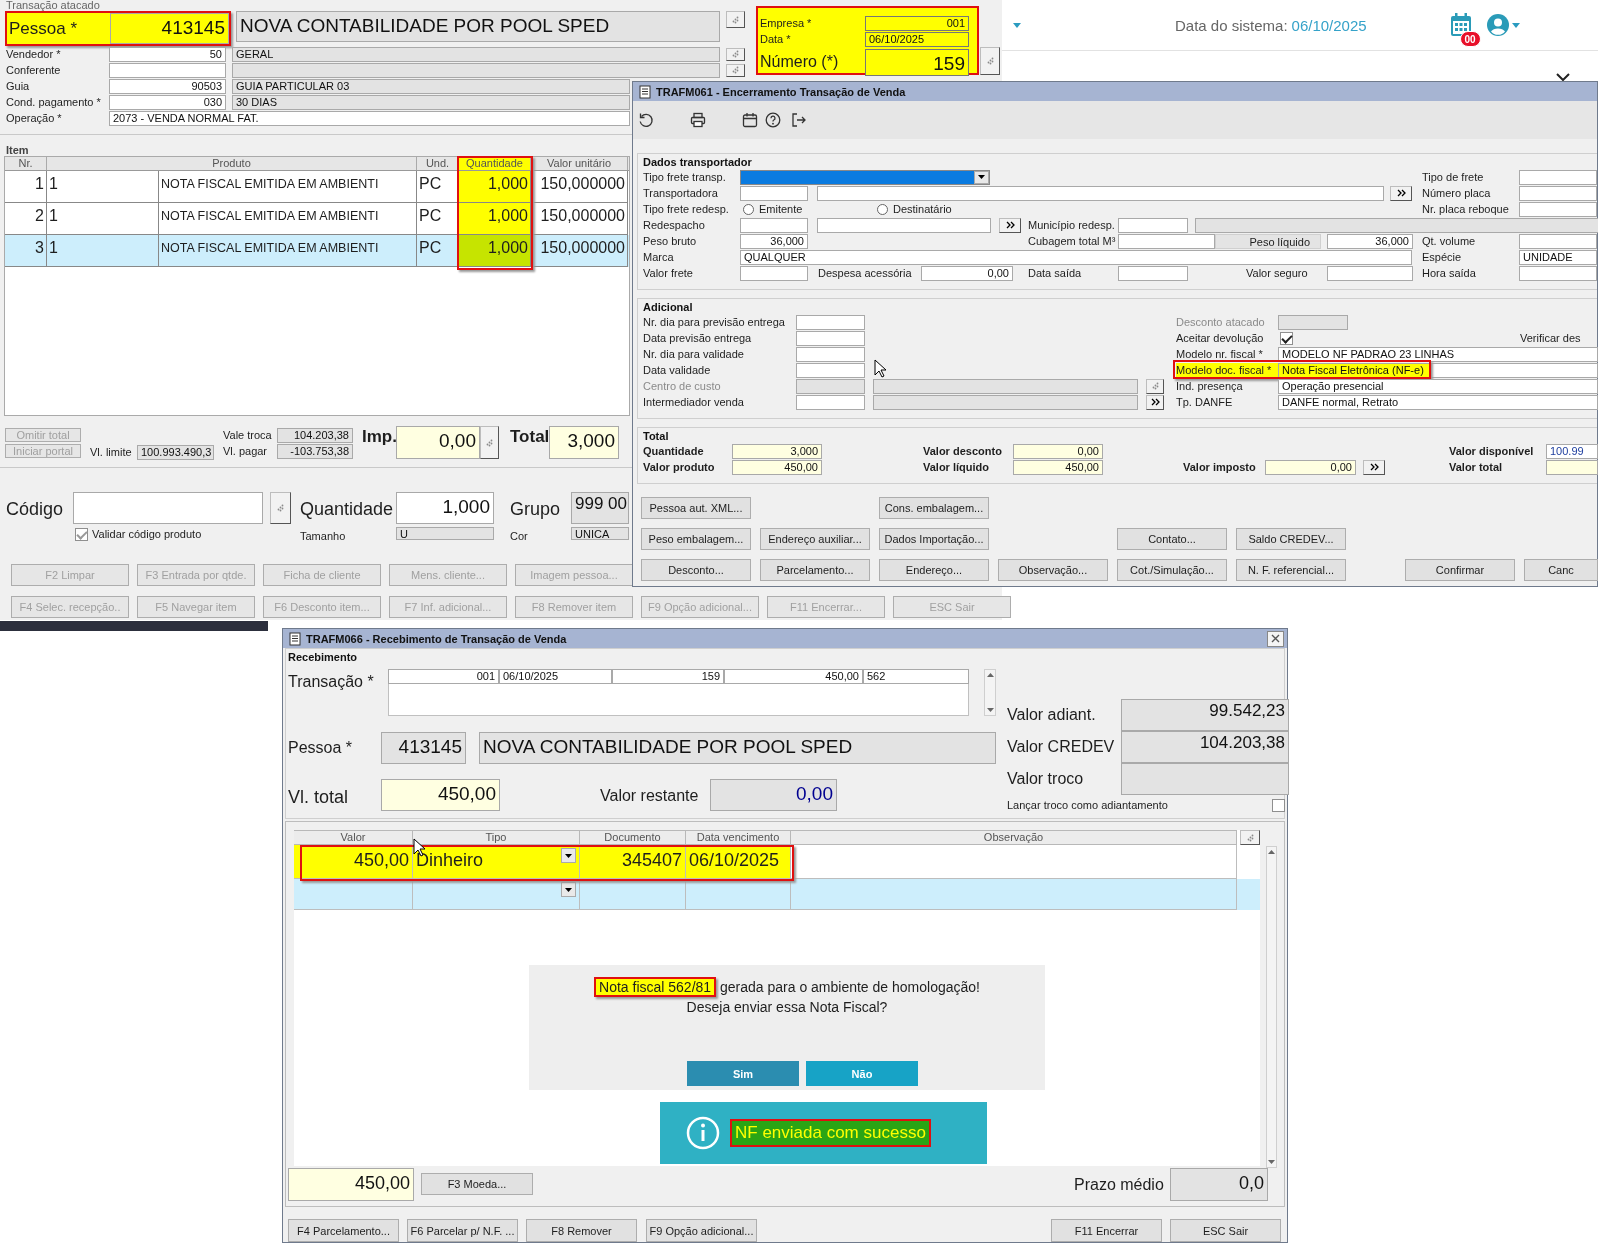  What do you see at coordinates (810, 209) in the screenshot?
I see `radio-button: Emitente` at bounding box center [810, 209].